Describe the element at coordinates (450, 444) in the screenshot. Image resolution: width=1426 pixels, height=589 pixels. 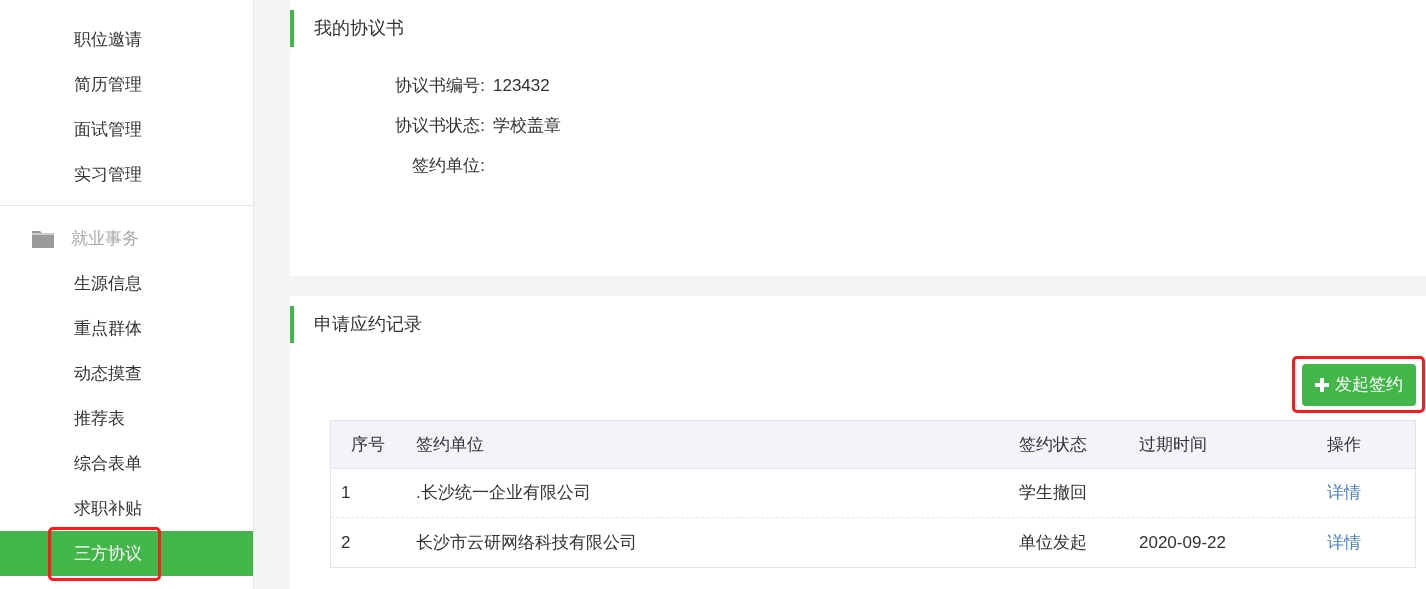
I see `column-header: 签约单位` at that location.